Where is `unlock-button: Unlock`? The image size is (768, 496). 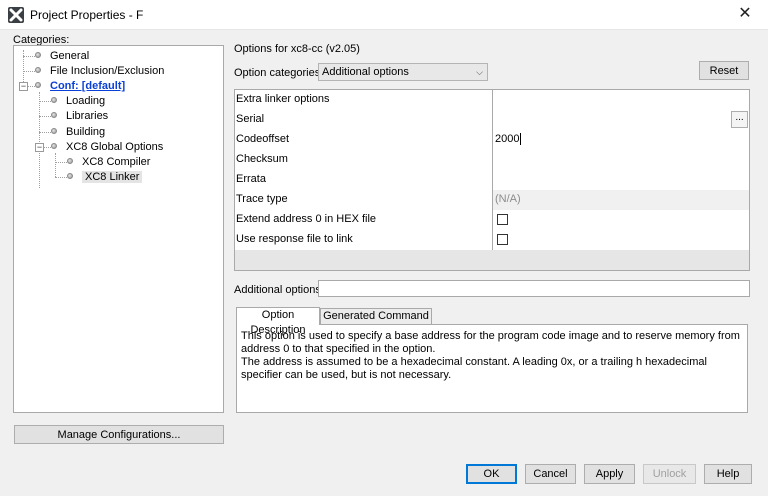
unlock-button: Unlock is located at coordinates (669, 474).